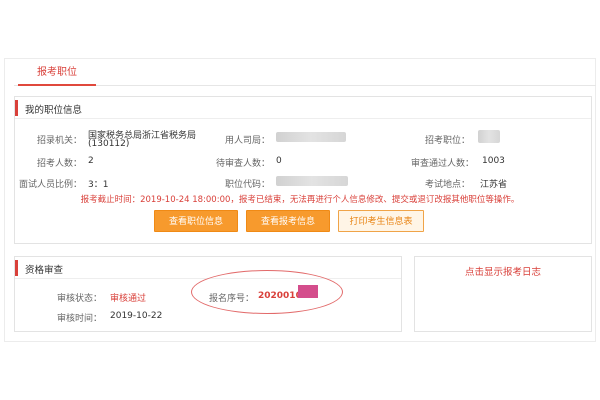  Describe the element at coordinates (136, 316) in the screenshot. I see `review-time-value: 2019-10-22` at that location.